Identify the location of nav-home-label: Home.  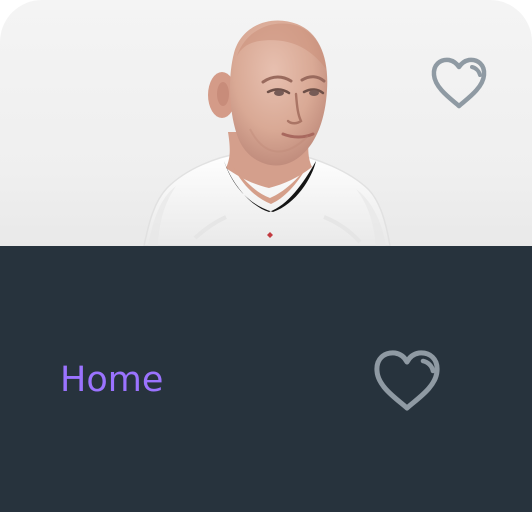
(112, 379).